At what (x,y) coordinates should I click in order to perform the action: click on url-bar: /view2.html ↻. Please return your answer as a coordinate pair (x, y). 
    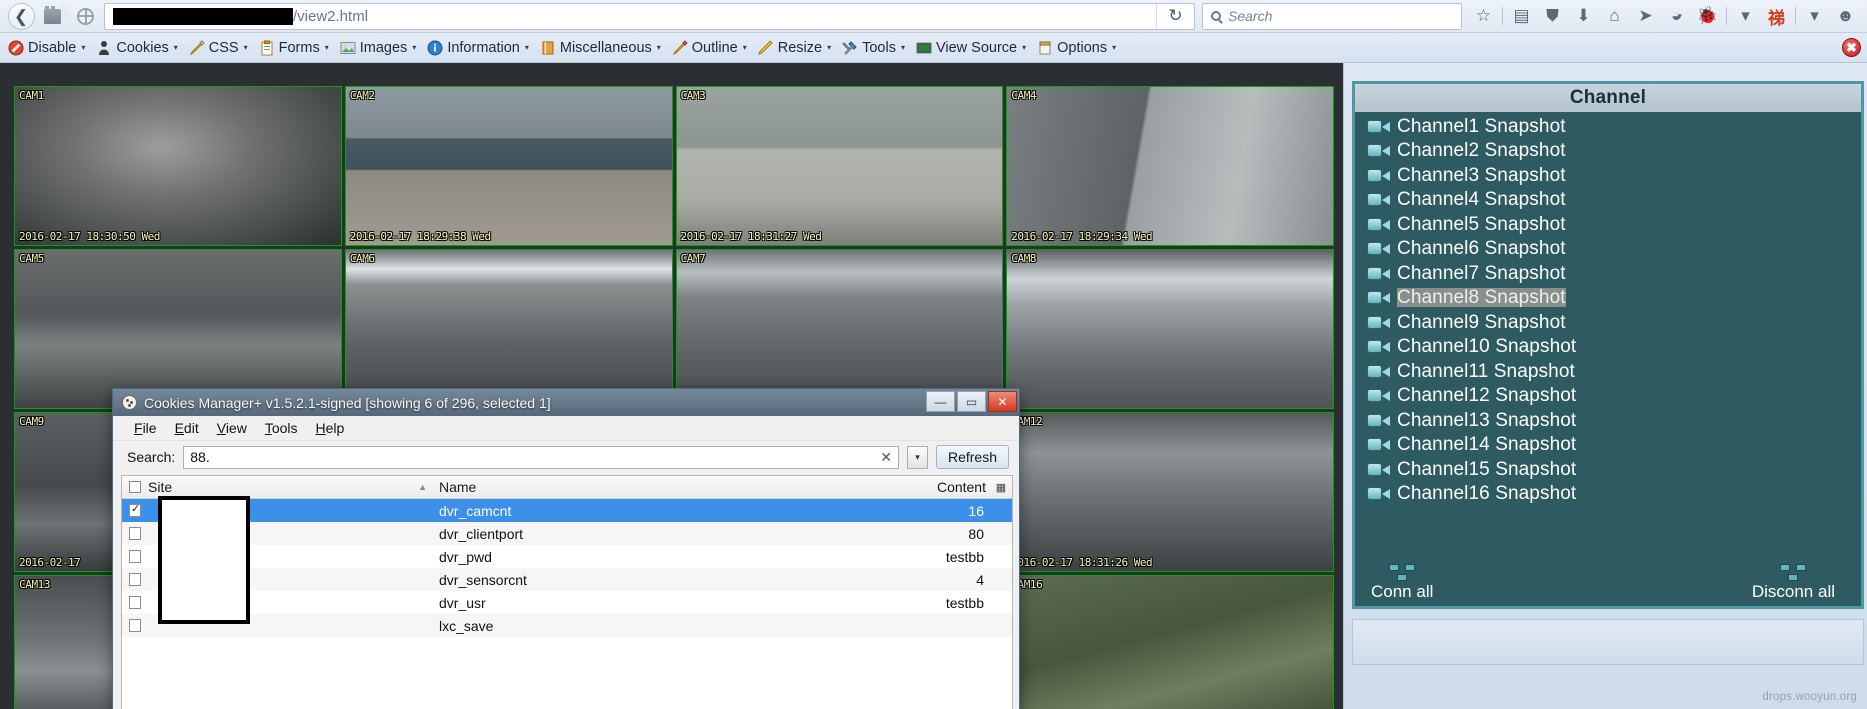
    Looking at the image, I should click on (649, 16).